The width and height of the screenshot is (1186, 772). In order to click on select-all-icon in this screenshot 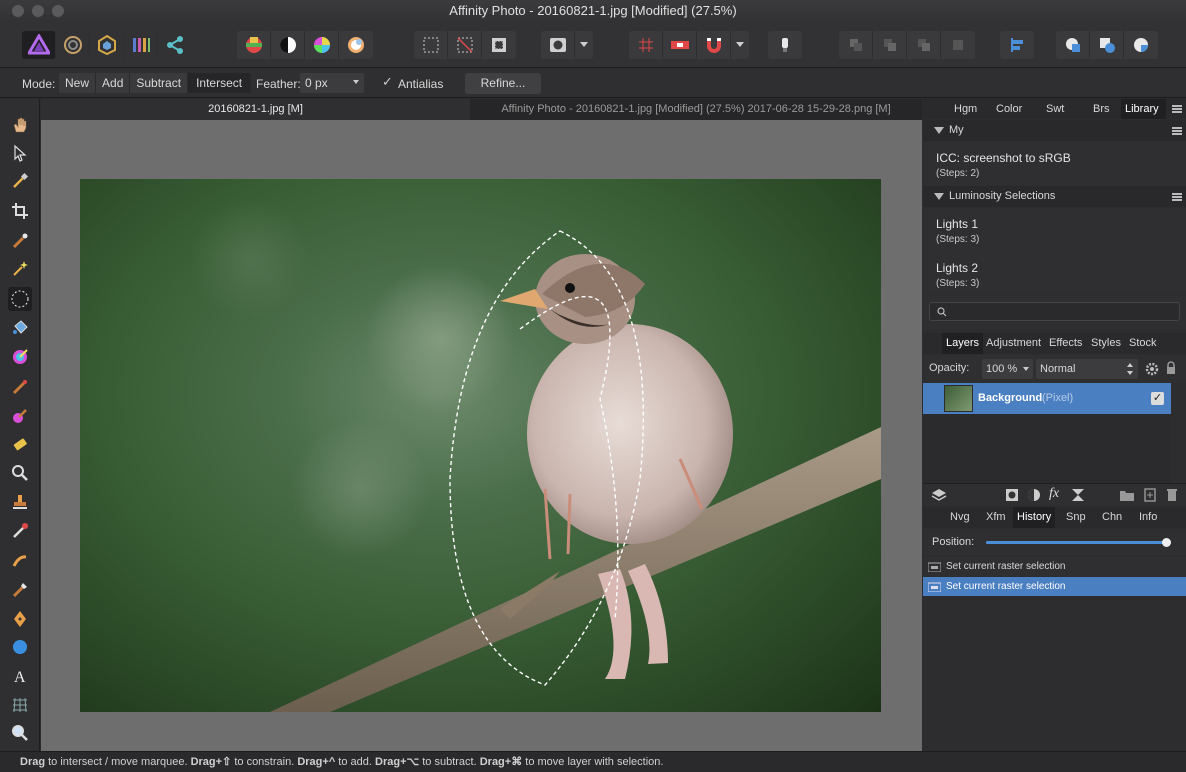, I will do `click(431, 45)`.